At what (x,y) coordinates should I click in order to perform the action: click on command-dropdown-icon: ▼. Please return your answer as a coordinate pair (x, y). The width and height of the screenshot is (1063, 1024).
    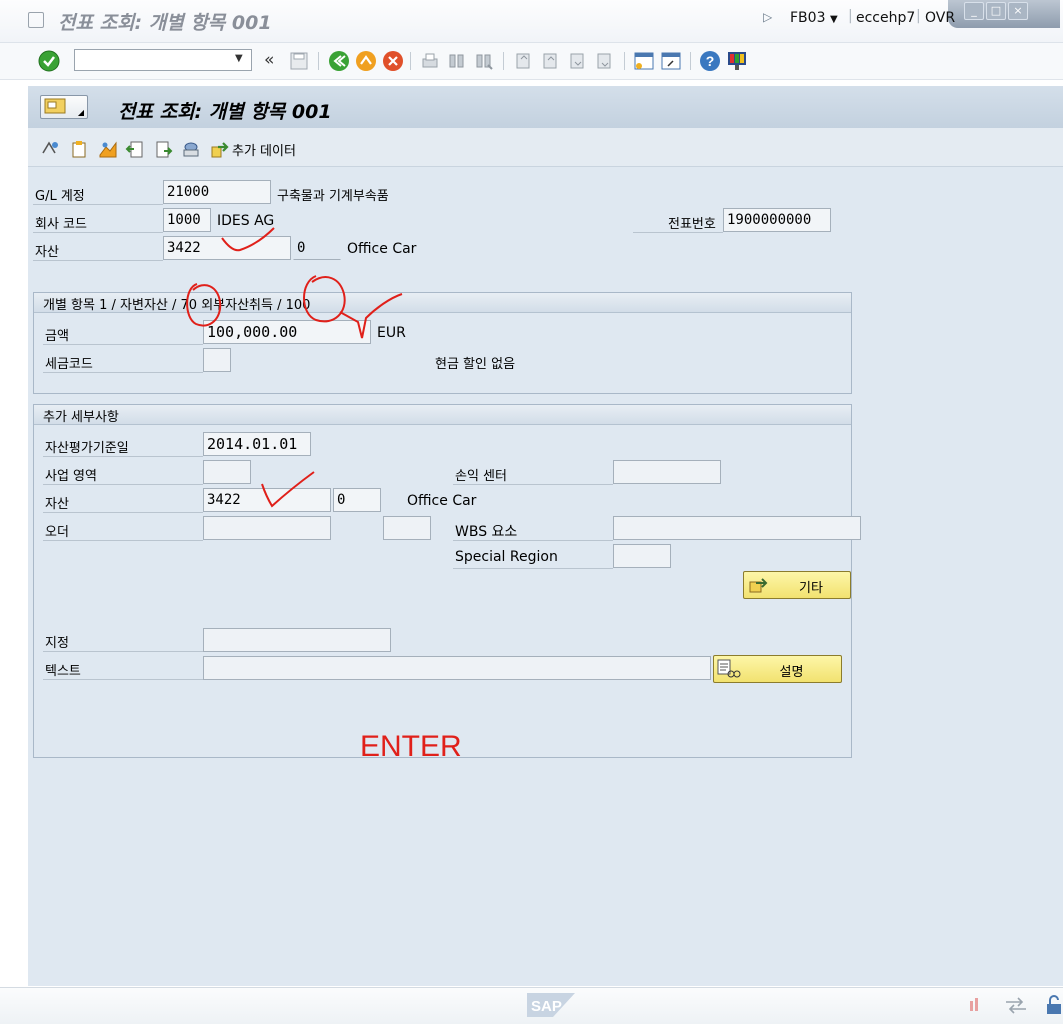
    Looking at the image, I should click on (239, 58).